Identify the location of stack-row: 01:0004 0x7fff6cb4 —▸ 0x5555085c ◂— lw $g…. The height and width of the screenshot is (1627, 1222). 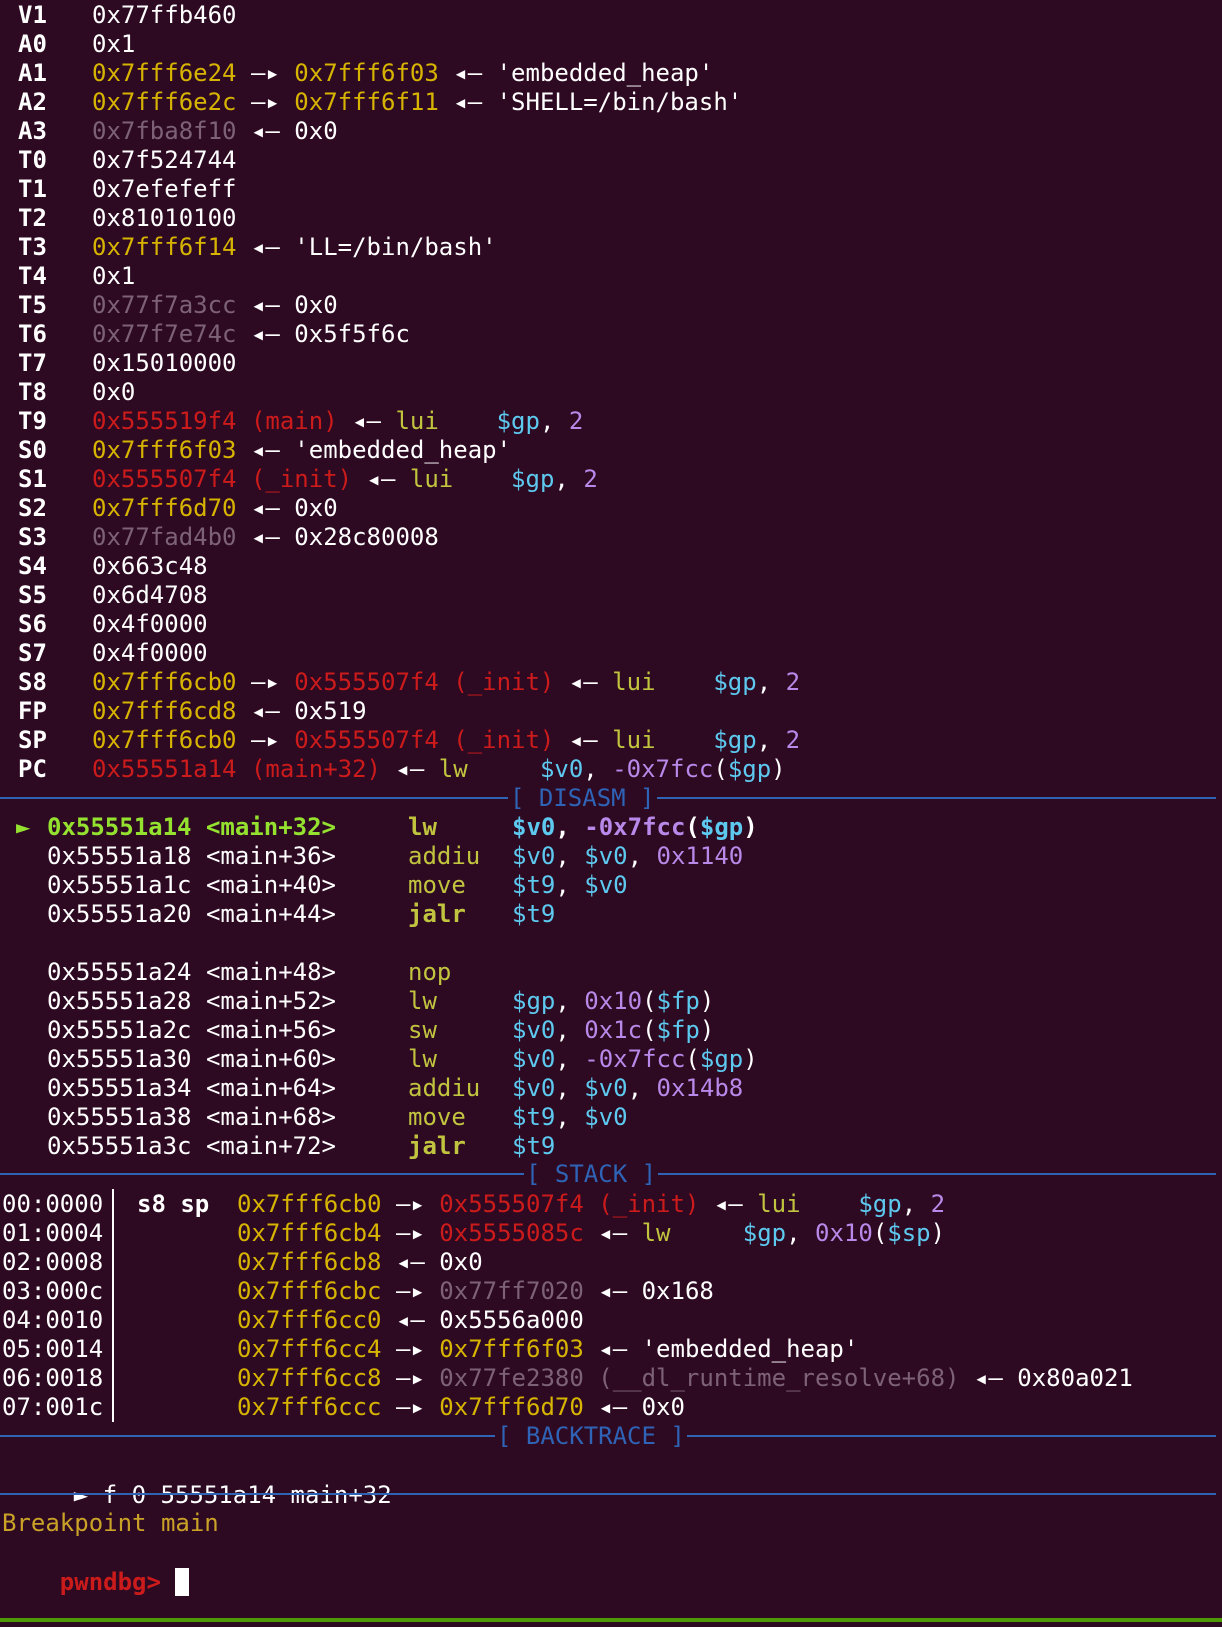
(611, 1233).